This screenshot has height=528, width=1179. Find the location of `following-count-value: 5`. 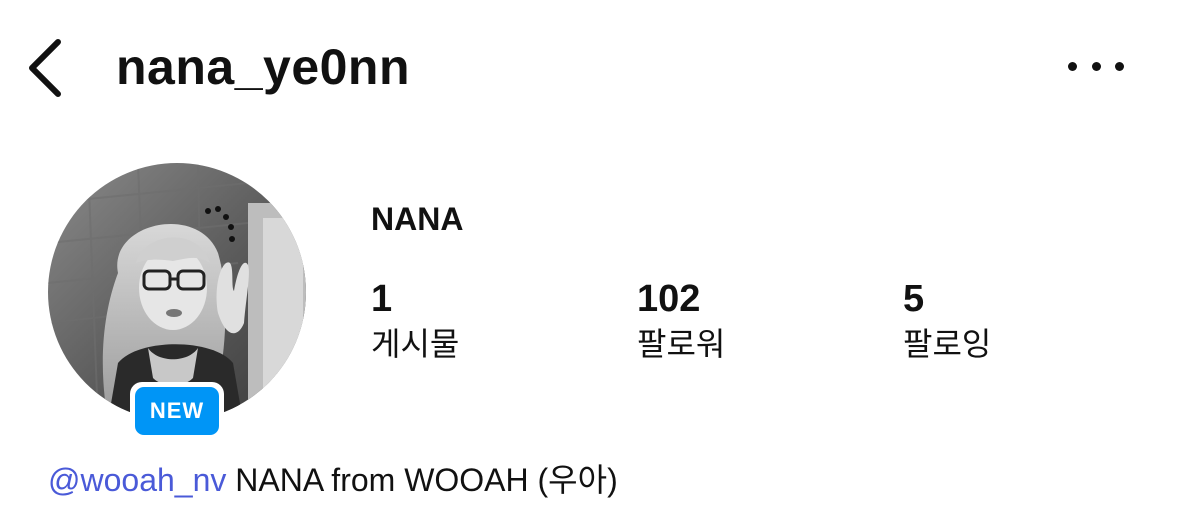

following-count-value: 5 is located at coordinates (914, 299).